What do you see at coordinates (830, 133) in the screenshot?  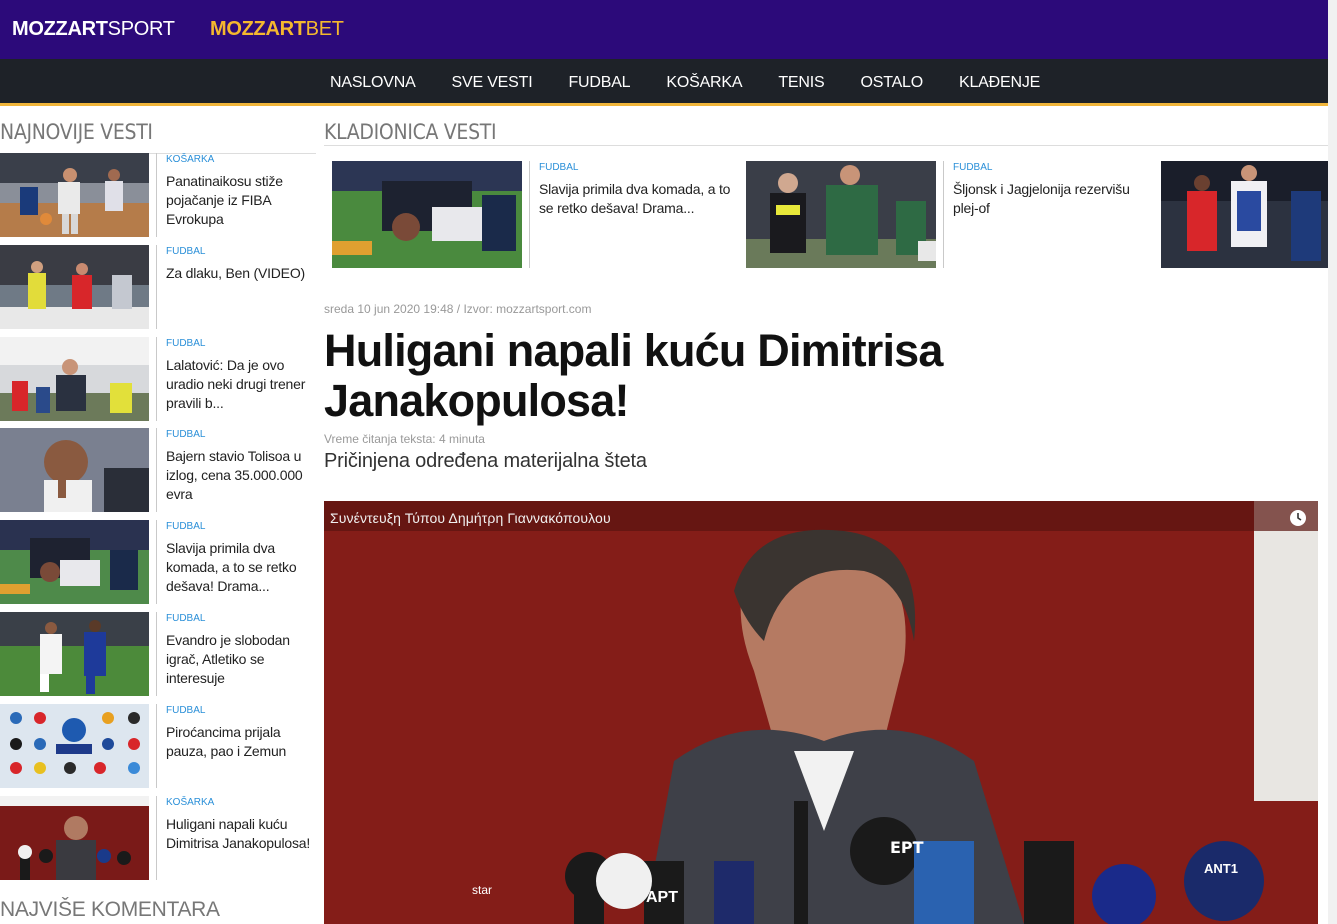 I see `betting-news-header: KLADIONICA VESTI` at bounding box center [830, 133].